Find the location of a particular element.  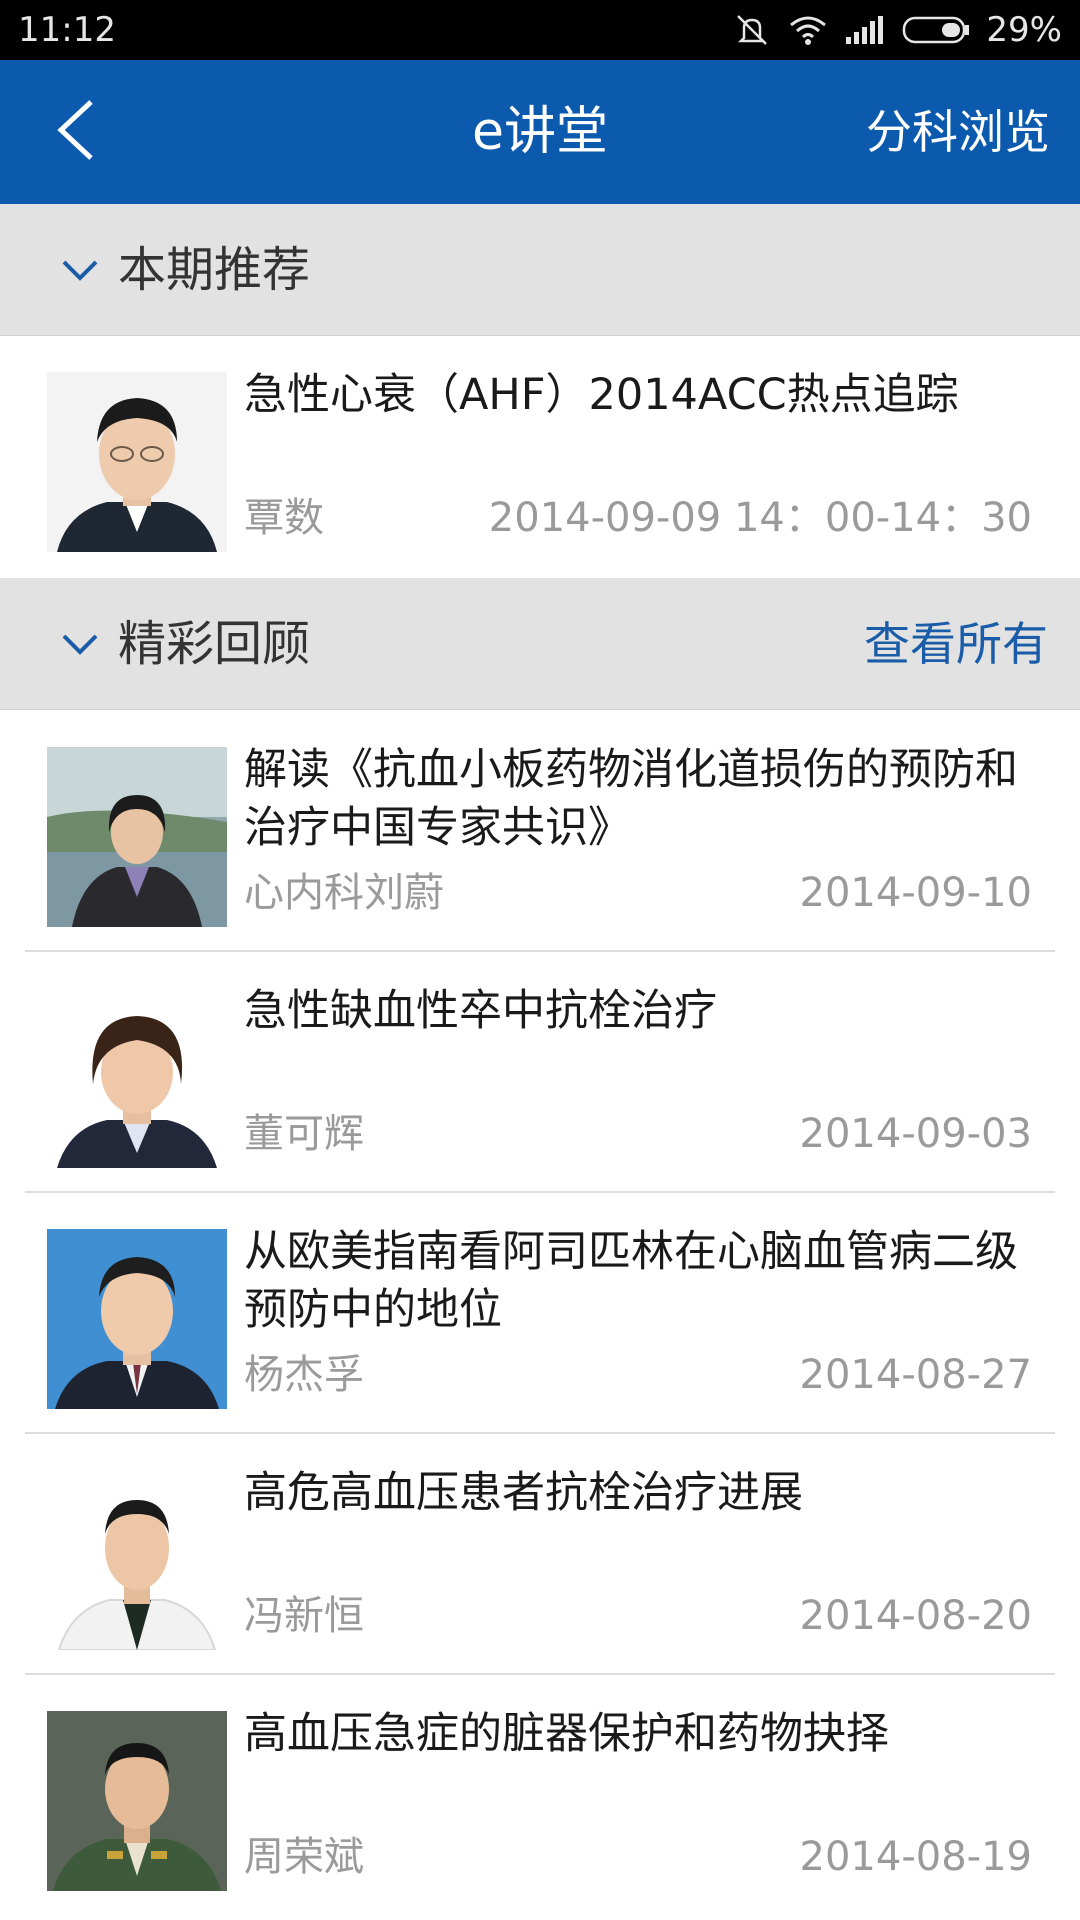

signal-icon is located at coordinates (865, 30).